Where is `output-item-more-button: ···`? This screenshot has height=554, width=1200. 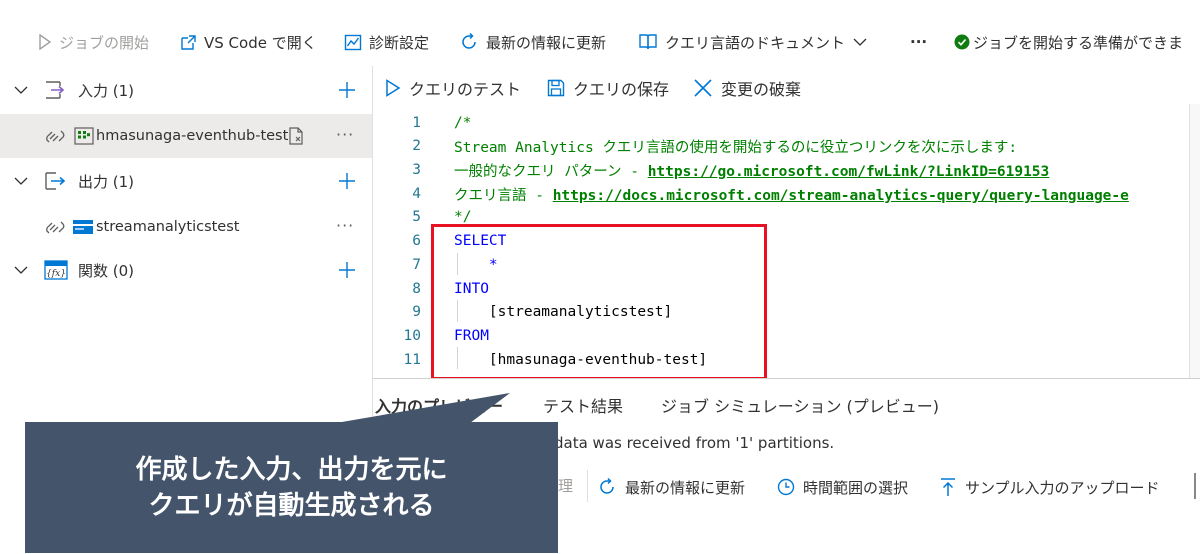
output-item-more-button: ··· is located at coordinates (345, 225).